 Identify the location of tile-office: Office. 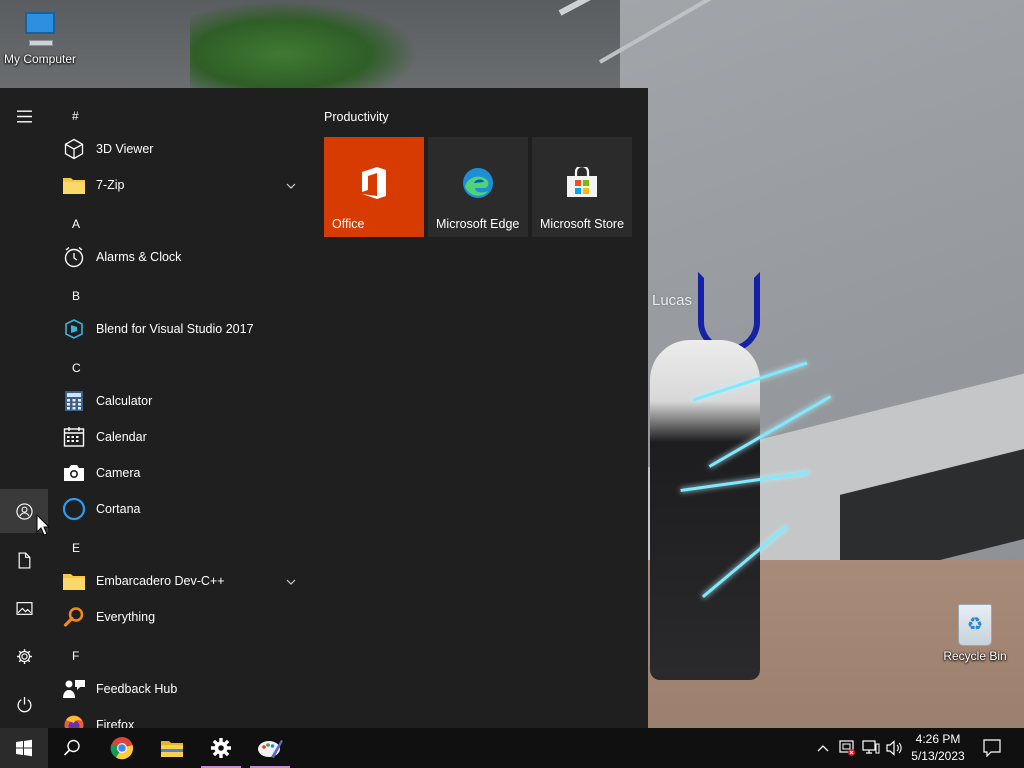
(374, 187).